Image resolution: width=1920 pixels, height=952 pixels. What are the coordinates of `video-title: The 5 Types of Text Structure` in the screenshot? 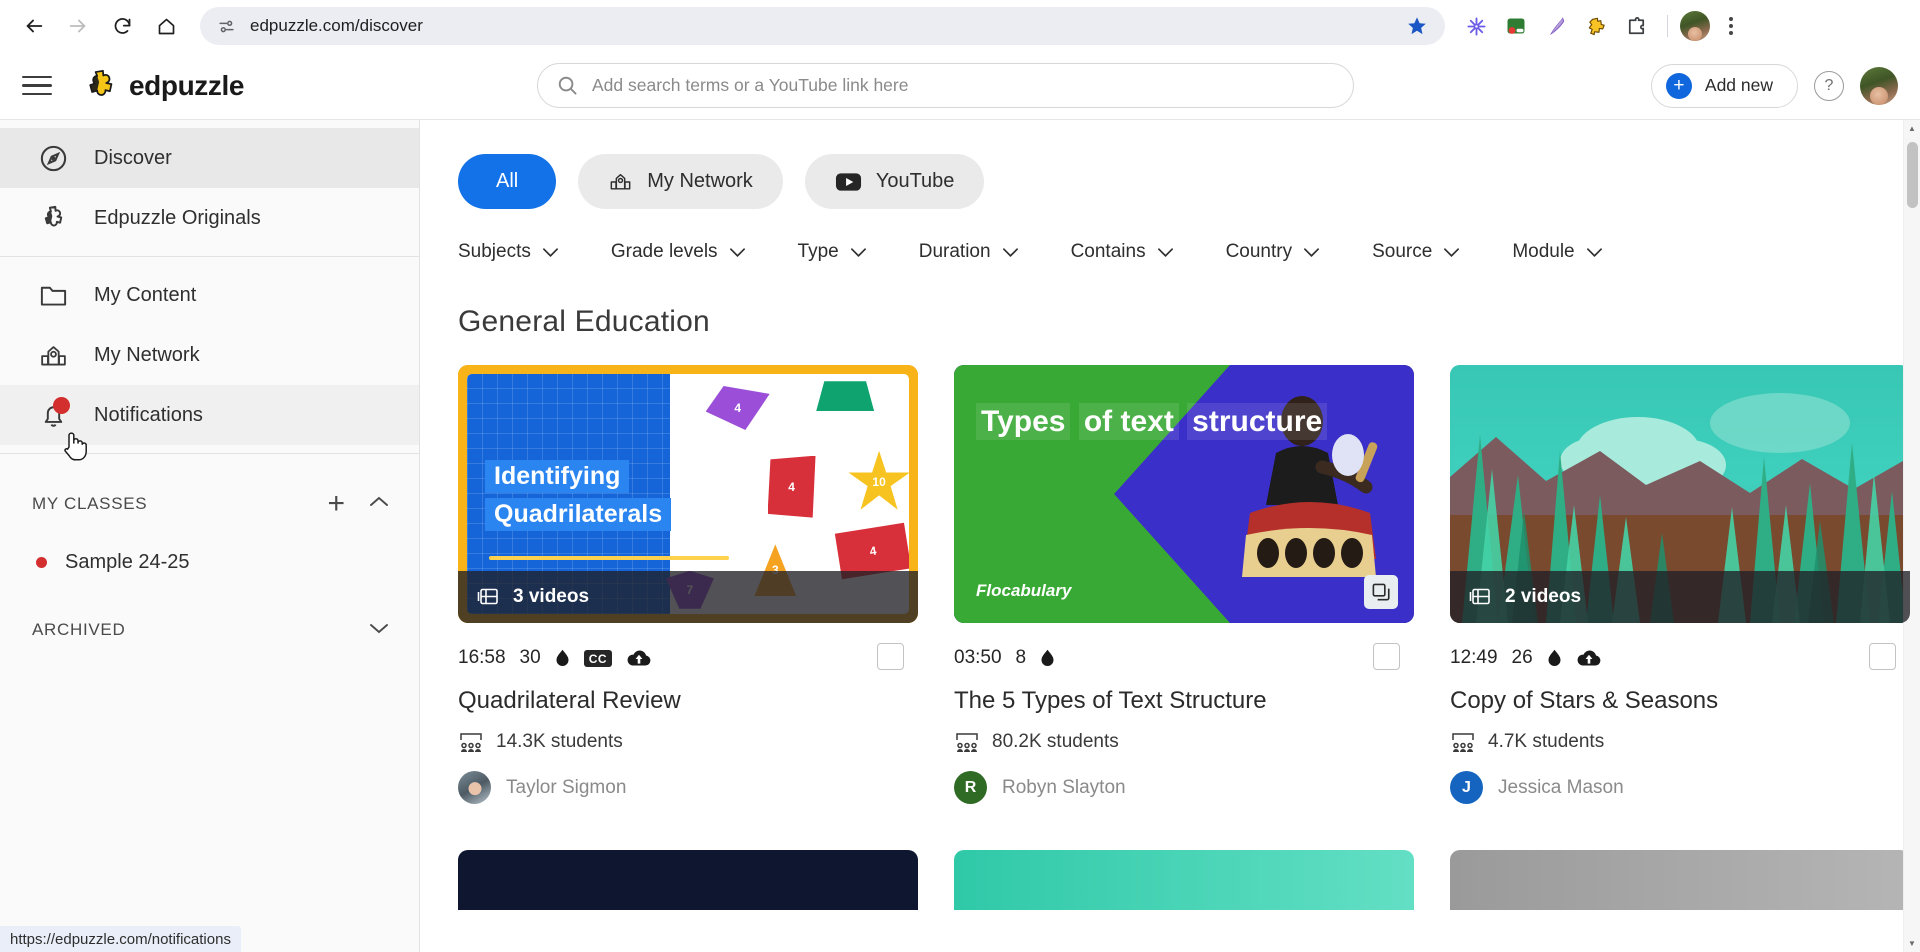 It's located at (1184, 701).